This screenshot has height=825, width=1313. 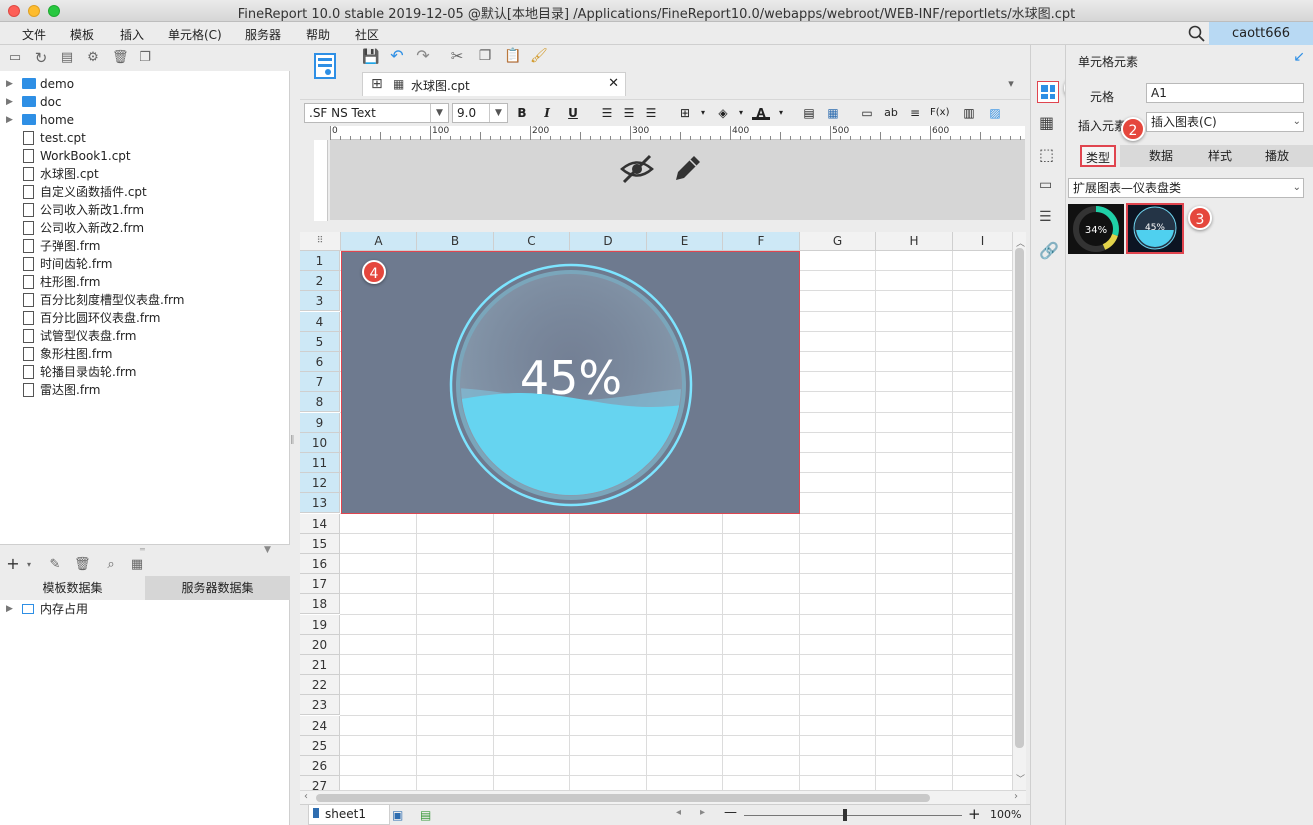 I want to click on search-icon, so click(x=1196, y=33).